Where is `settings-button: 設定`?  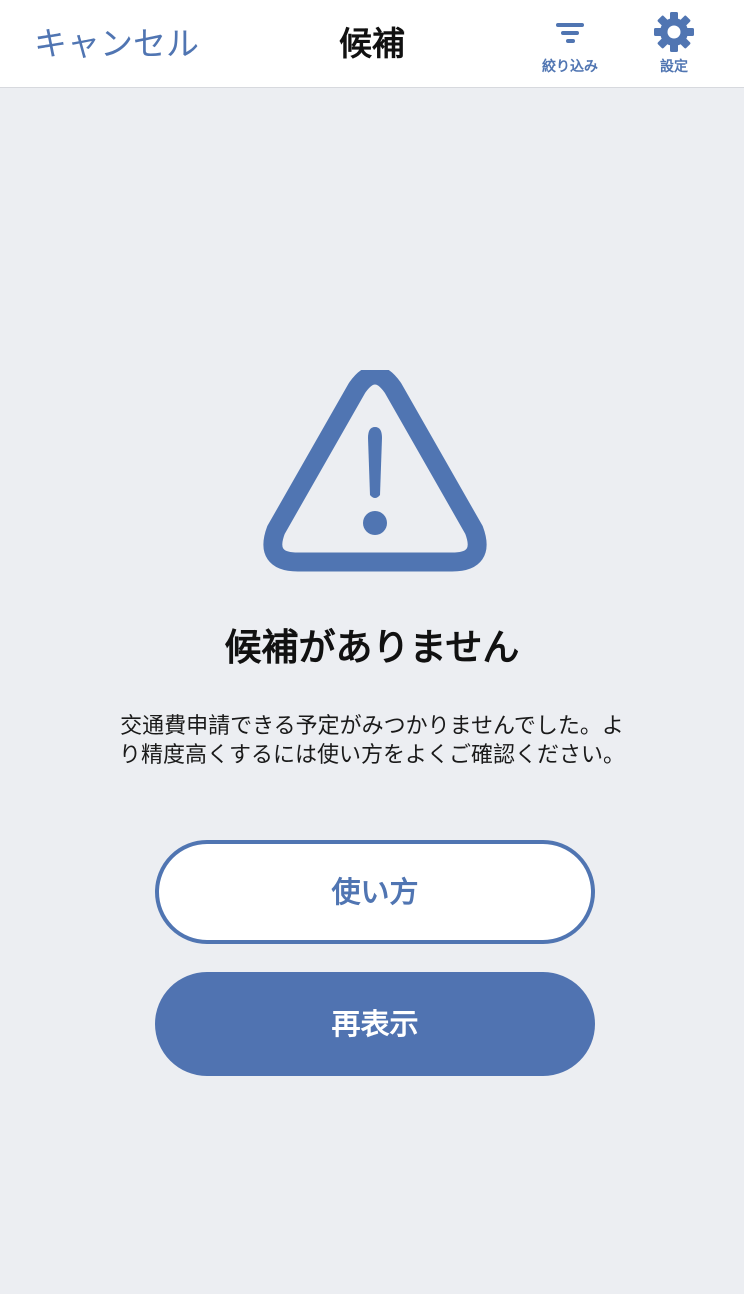
settings-button: 設定 is located at coordinates (674, 45).